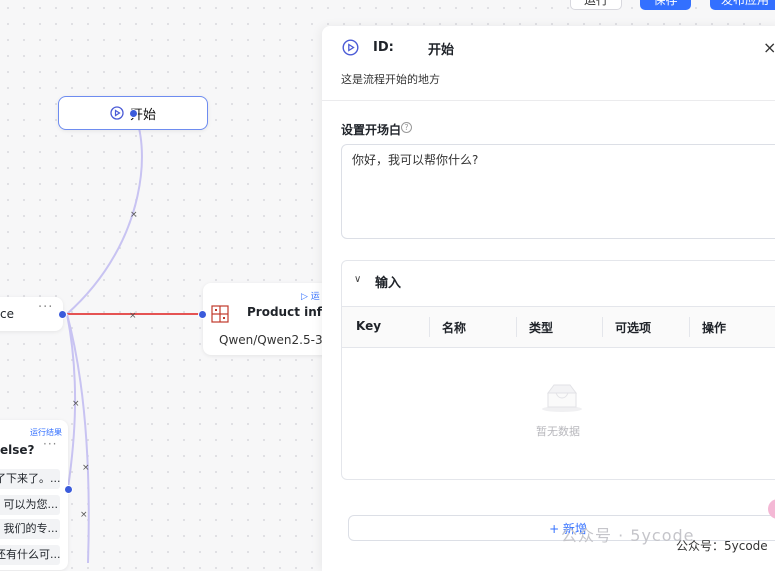 This screenshot has width=775, height=571. Describe the element at coordinates (558, 327) in the screenshot. I see `table-header: Key 名称 类型 可选项 操作` at that location.